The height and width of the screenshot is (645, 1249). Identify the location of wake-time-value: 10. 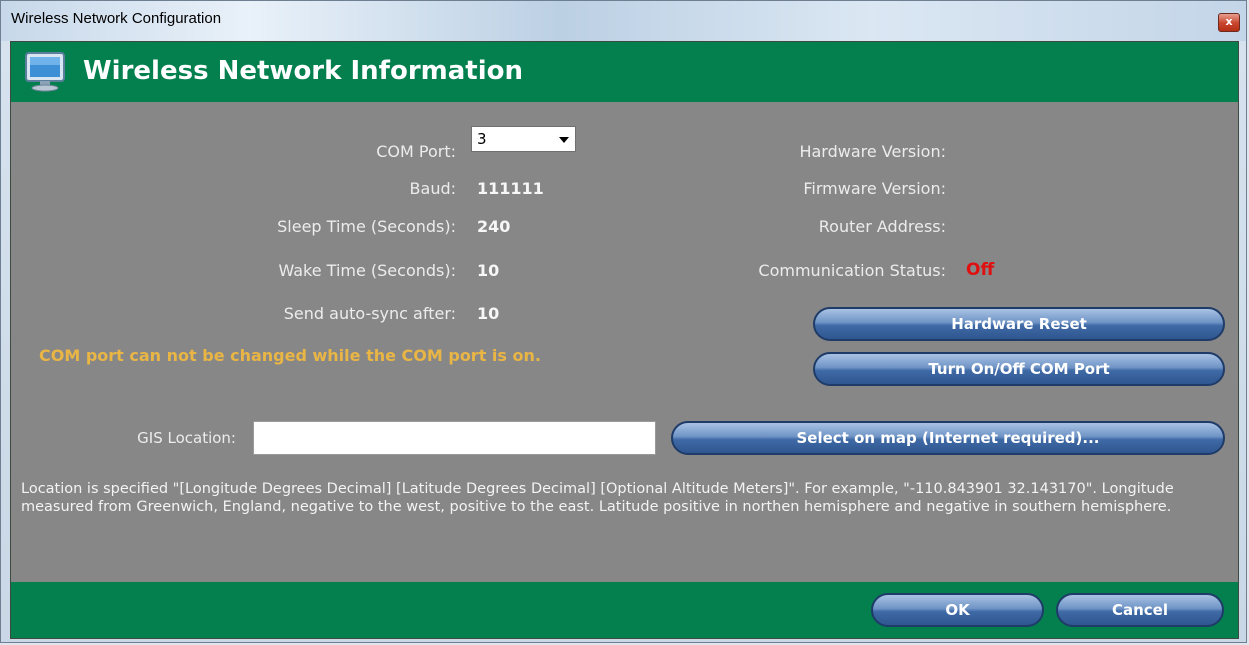
(488, 270).